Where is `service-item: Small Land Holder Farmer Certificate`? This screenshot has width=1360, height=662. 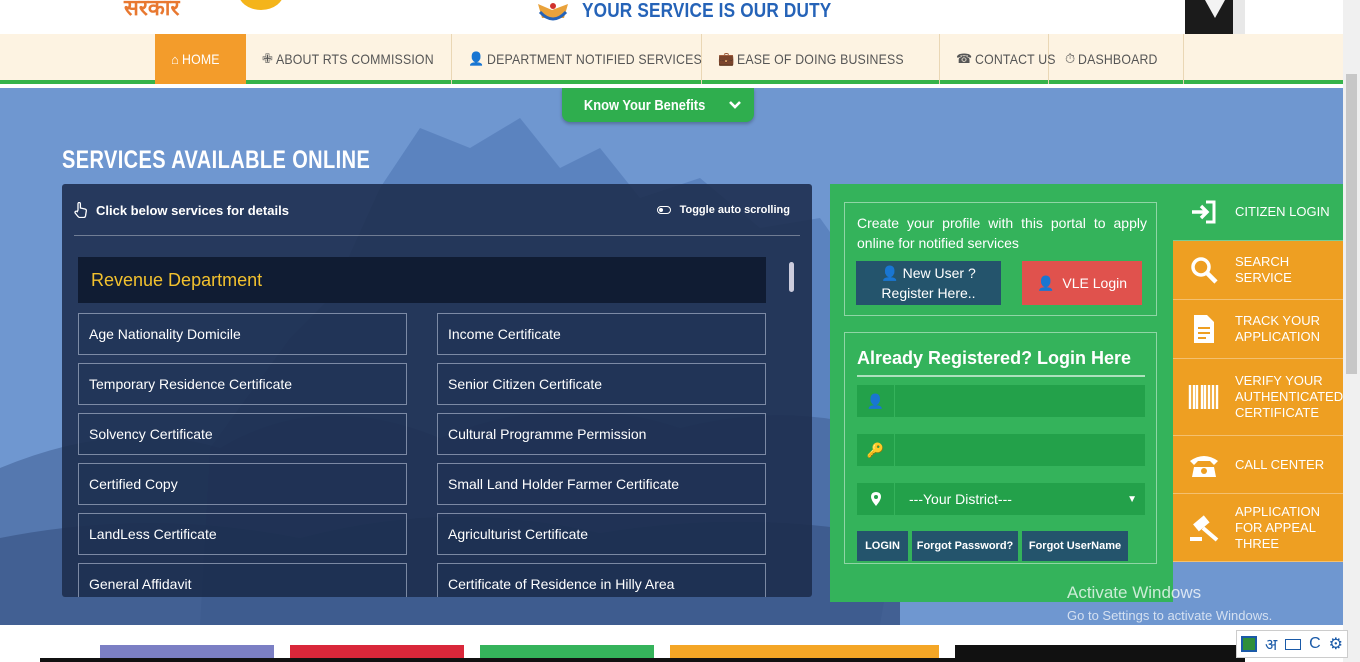 service-item: Small Land Holder Farmer Certificate is located at coordinates (601, 484).